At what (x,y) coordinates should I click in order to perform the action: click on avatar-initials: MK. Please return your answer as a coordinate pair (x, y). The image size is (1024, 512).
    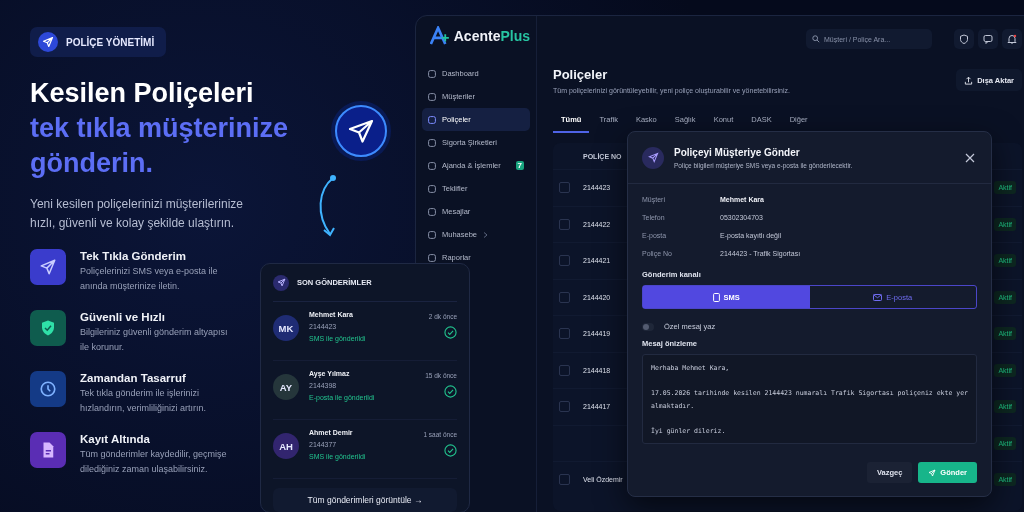
    Looking at the image, I should click on (286, 328).